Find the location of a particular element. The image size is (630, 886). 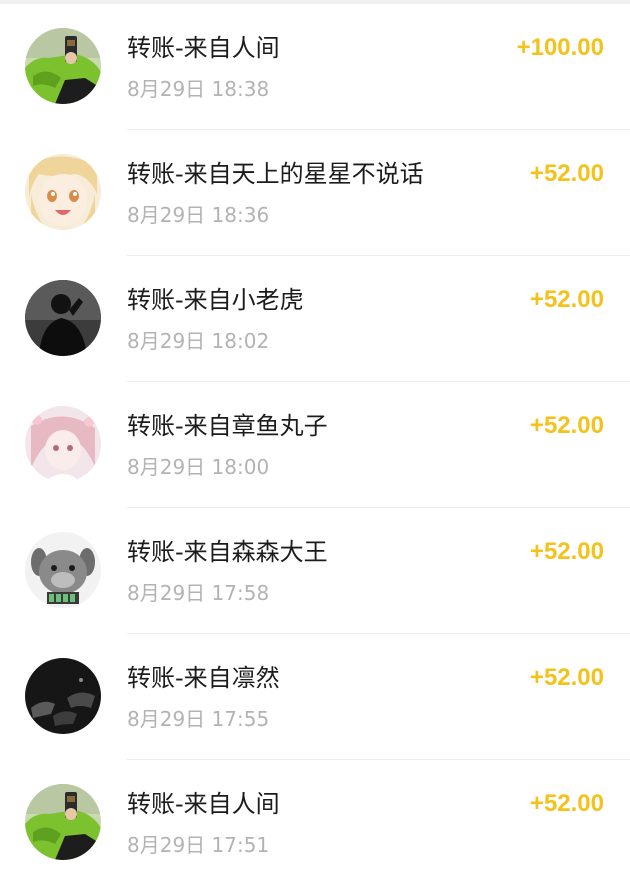

pink-anime-avatar is located at coordinates (63, 444).